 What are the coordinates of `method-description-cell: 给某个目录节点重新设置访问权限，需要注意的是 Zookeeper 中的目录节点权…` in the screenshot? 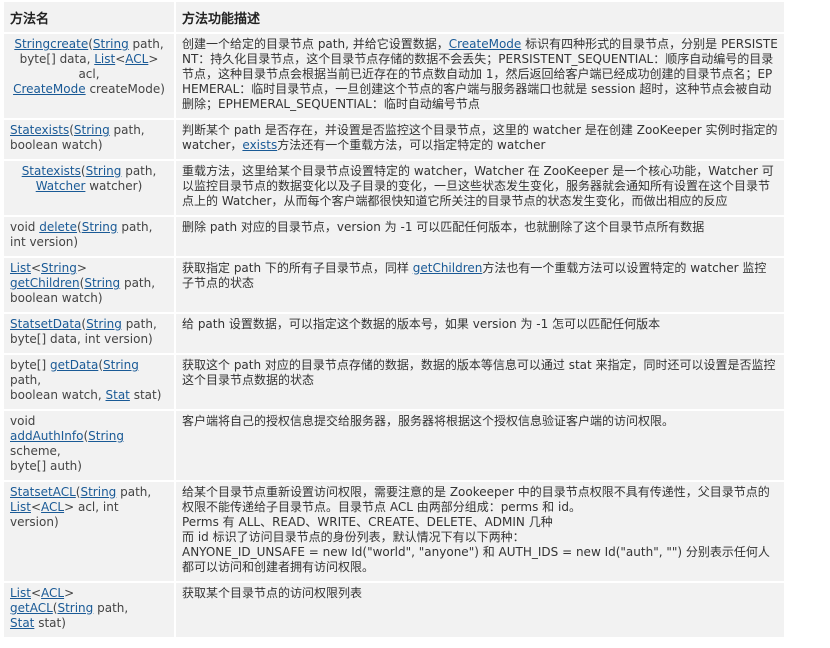 It's located at (480, 531).